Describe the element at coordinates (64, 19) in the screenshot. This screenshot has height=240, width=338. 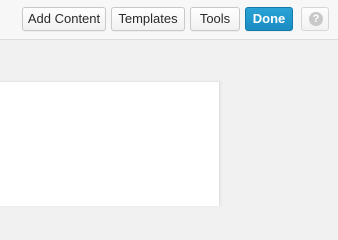
I see `add-content-button: Add Content` at that location.